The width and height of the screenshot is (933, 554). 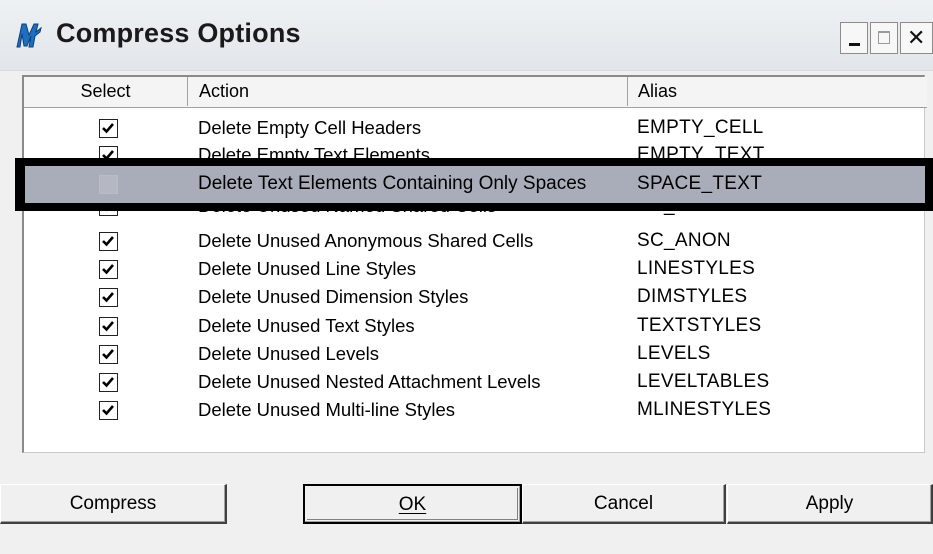 What do you see at coordinates (699, 325) in the screenshot?
I see `row-alias: TEXTSTYLES` at bounding box center [699, 325].